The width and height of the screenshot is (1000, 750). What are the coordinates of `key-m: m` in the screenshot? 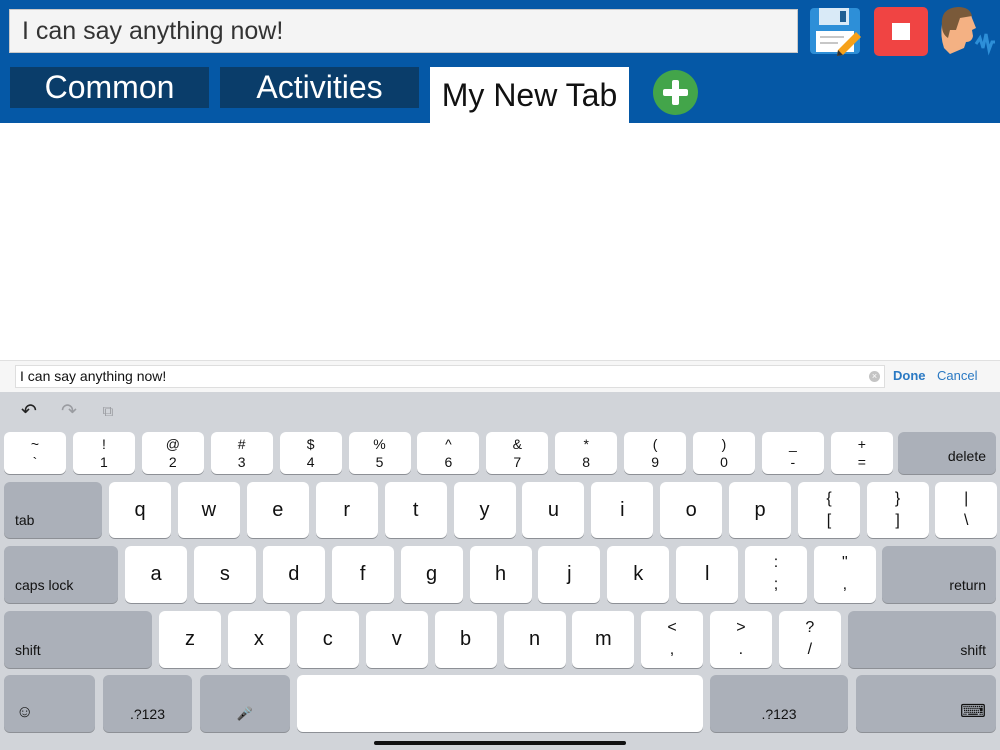 It's located at (603, 639).